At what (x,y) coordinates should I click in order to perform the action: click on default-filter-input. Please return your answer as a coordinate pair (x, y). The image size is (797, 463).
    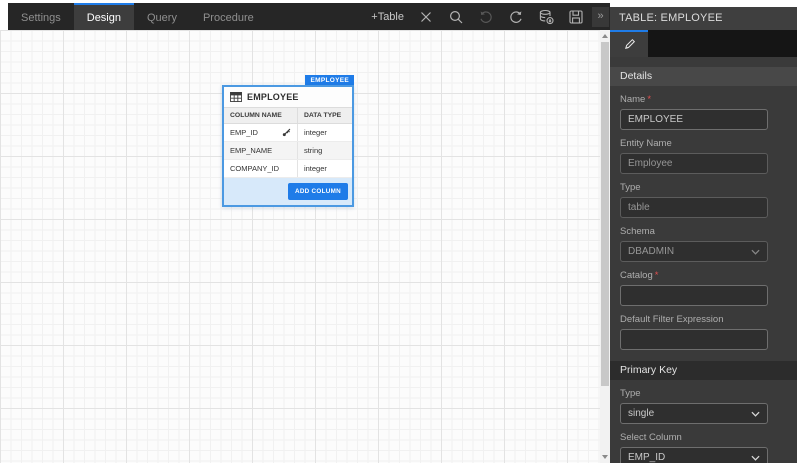
    Looking at the image, I should click on (694, 339).